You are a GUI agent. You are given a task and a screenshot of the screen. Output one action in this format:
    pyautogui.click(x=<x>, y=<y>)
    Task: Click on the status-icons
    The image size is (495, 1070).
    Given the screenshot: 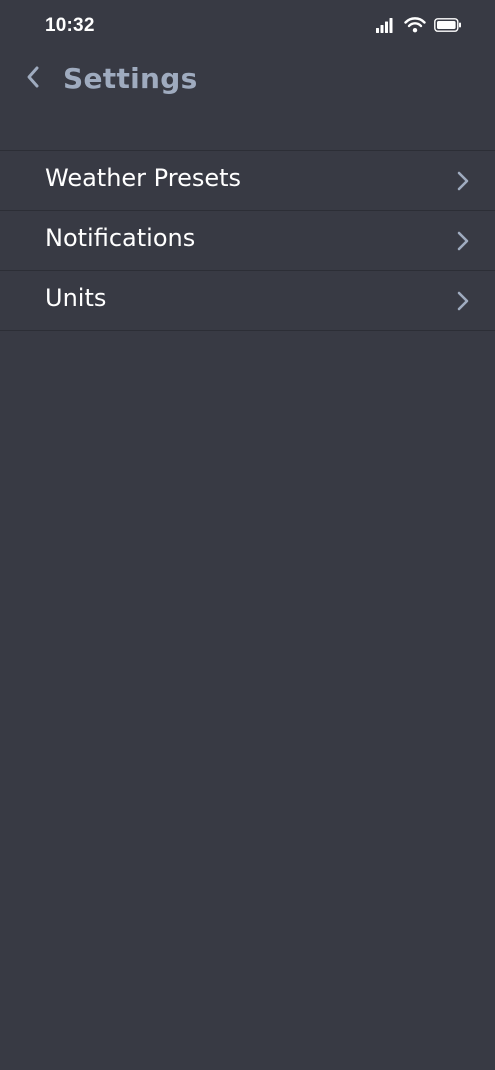 What is the action you would take?
    pyautogui.click(x=419, y=25)
    